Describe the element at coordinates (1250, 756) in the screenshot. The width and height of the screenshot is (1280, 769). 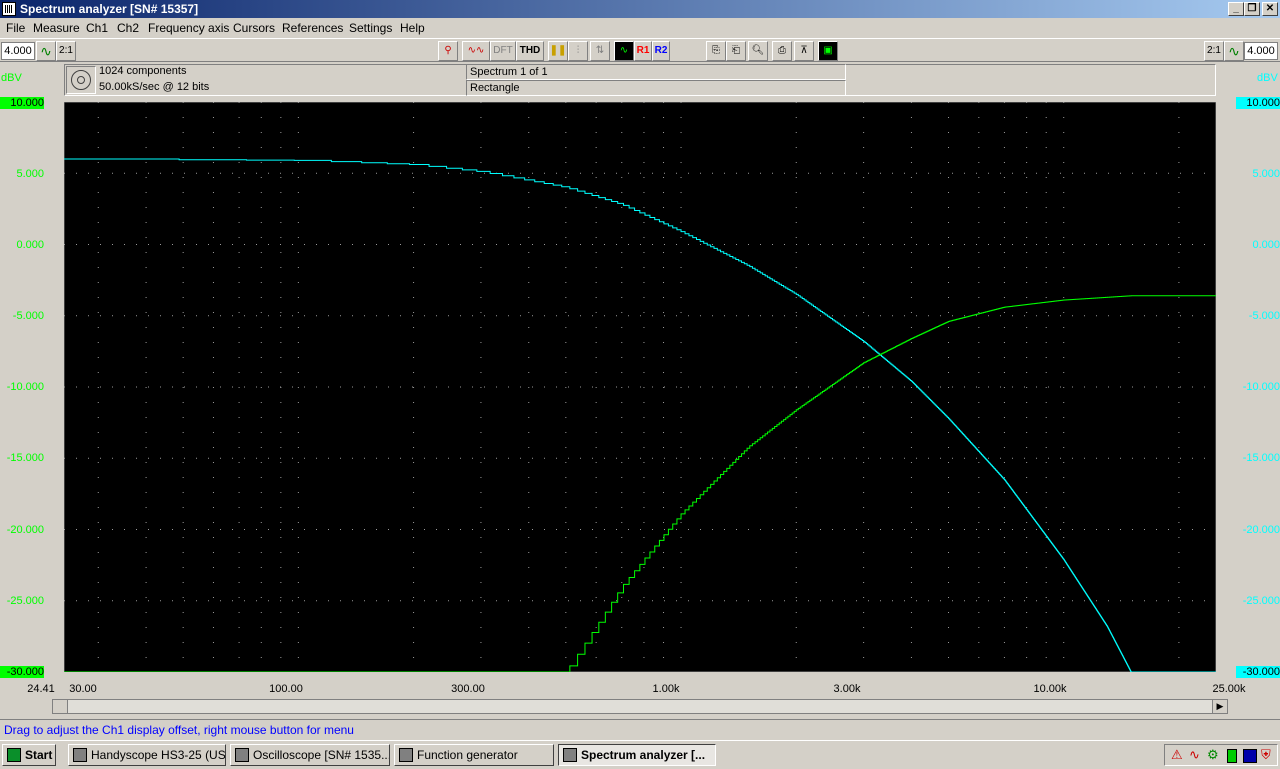
I see `monitor-icon` at that location.